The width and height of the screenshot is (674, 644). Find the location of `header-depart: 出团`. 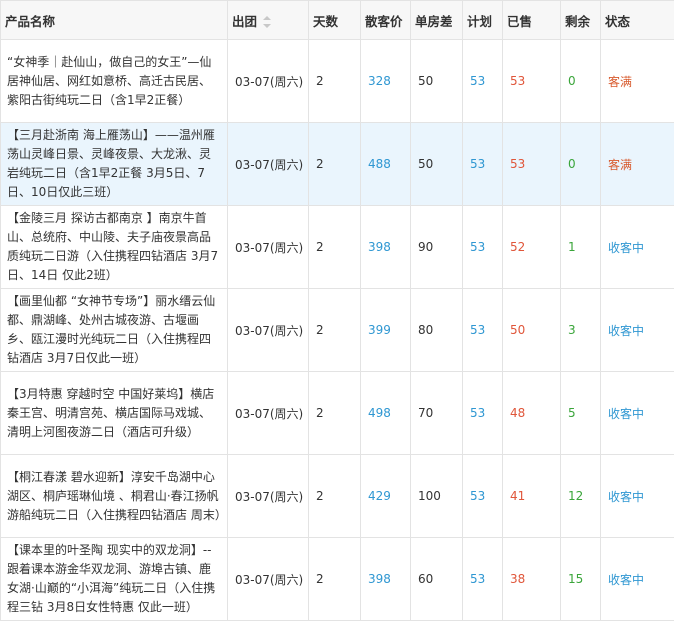

header-depart: 出团 is located at coordinates (268, 20).